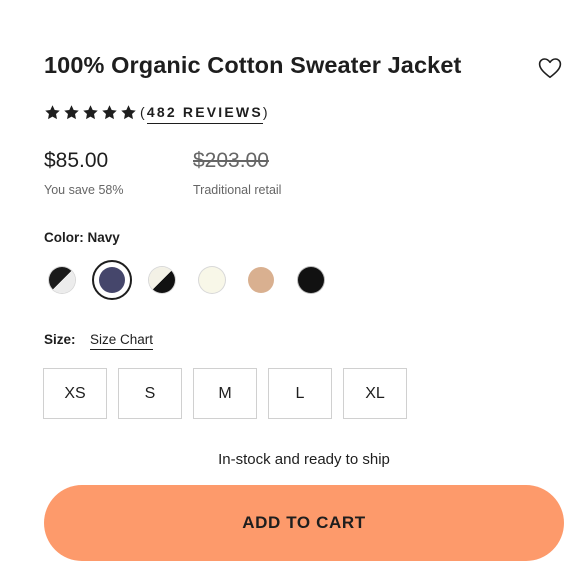 Image resolution: width=580 pixels, height=580 pixels. What do you see at coordinates (225, 393) in the screenshot?
I see `size-option-m: M` at bounding box center [225, 393].